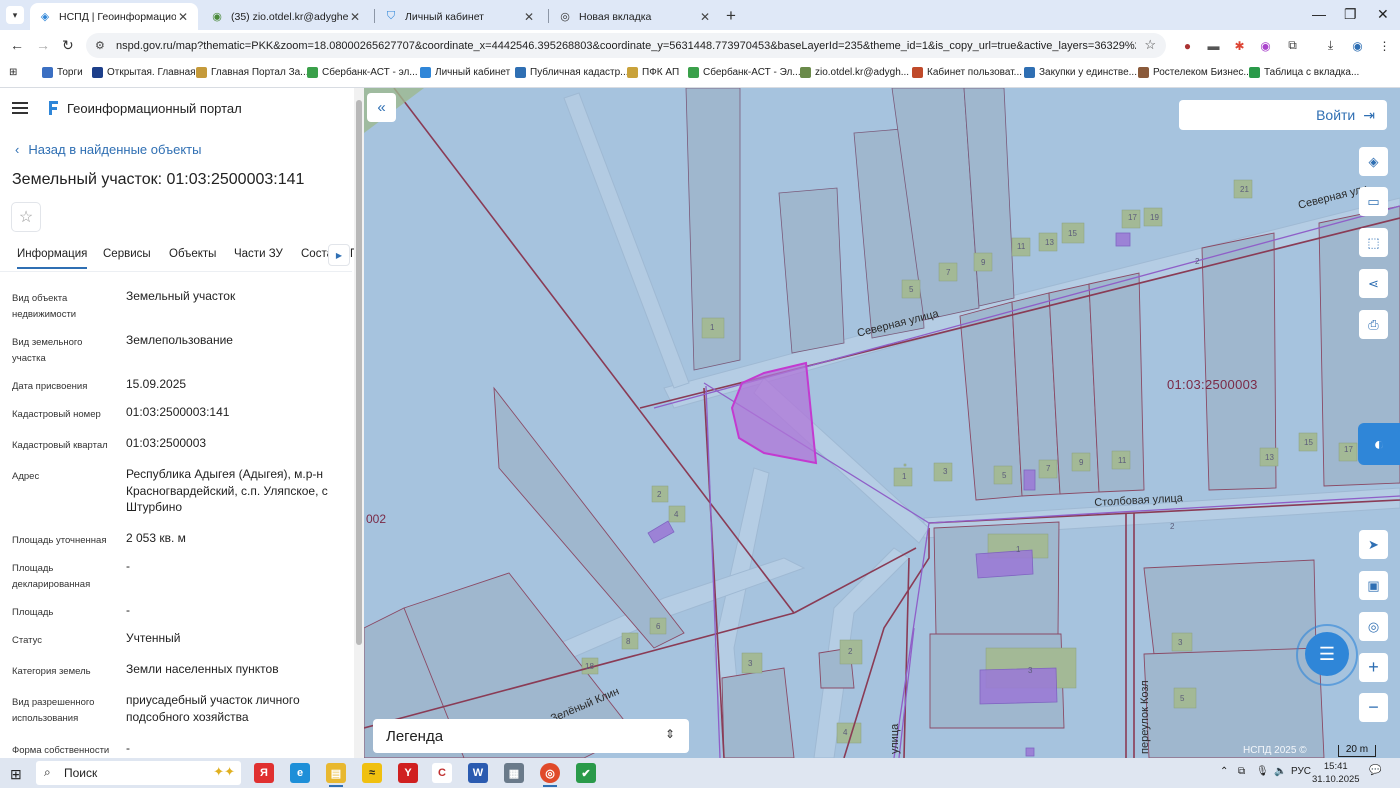 The image size is (1400, 788). I want to click on portal-logo-icon, so click(53, 108).